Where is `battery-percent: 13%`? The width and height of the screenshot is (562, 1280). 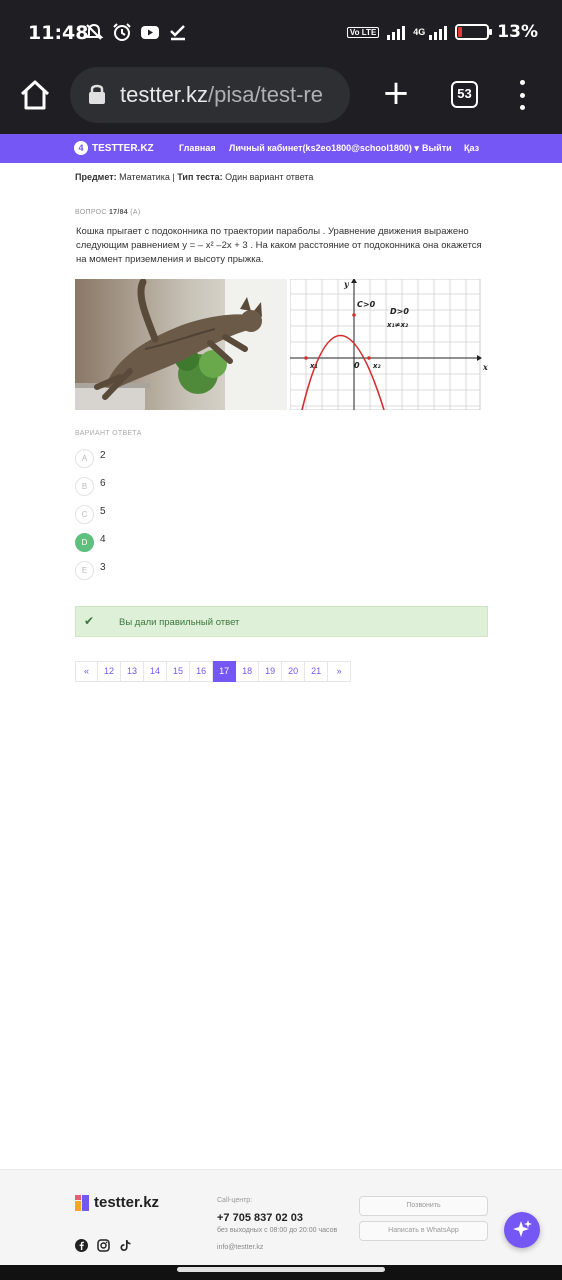 battery-percent: 13% is located at coordinates (517, 32).